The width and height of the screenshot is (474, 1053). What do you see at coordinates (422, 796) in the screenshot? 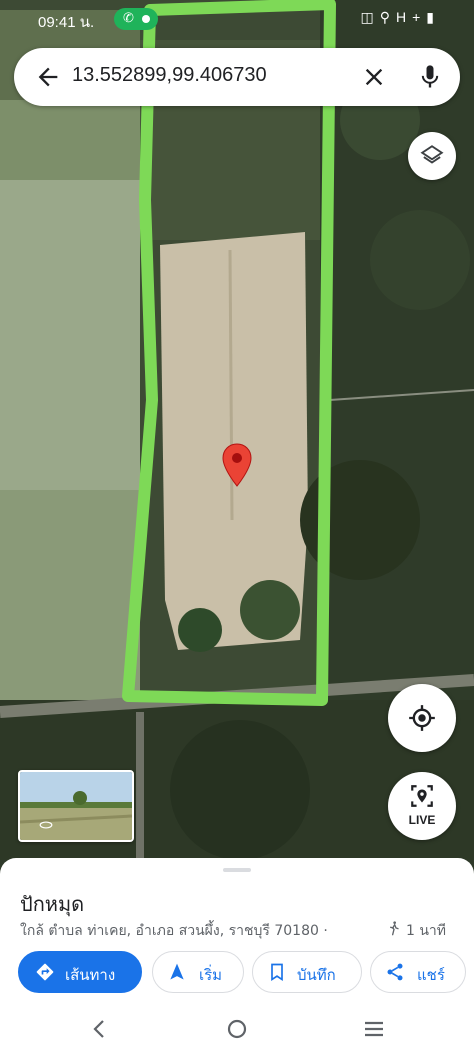
I see `live-view-icon` at bounding box center [422, 796].